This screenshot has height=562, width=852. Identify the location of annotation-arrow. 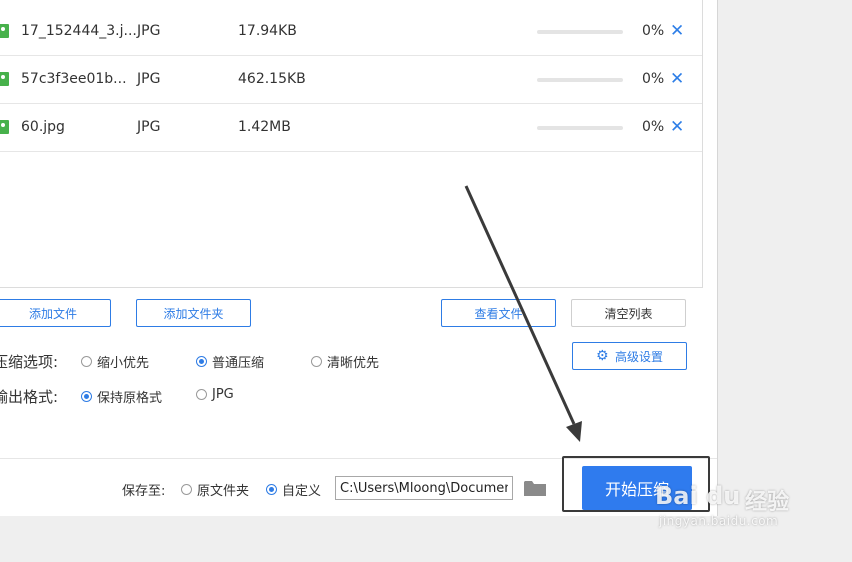
(523, 313).